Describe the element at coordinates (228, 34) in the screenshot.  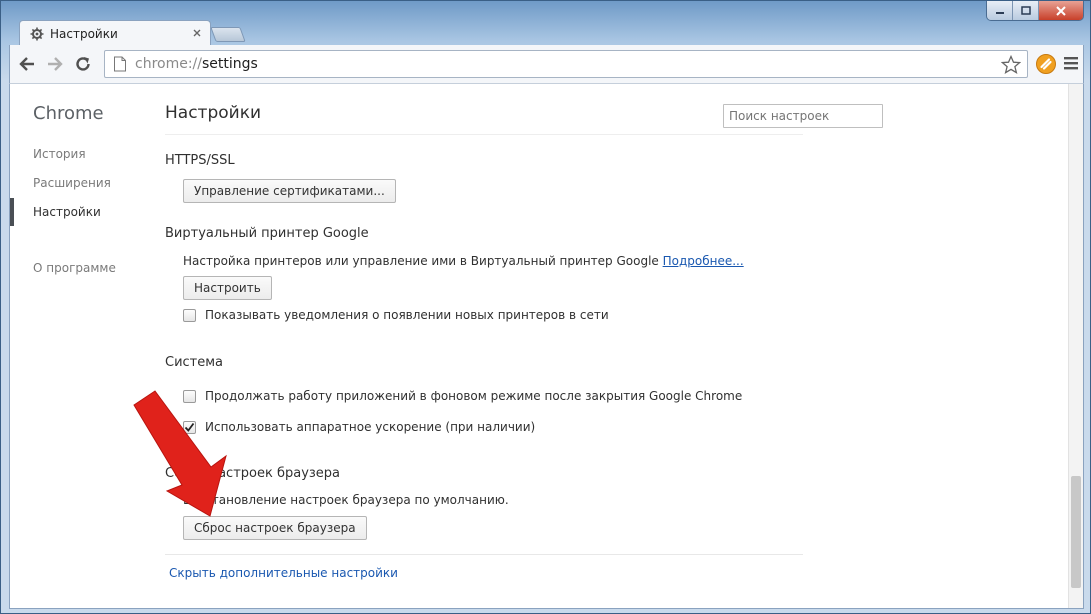
I see `new-tab-button` at that location.